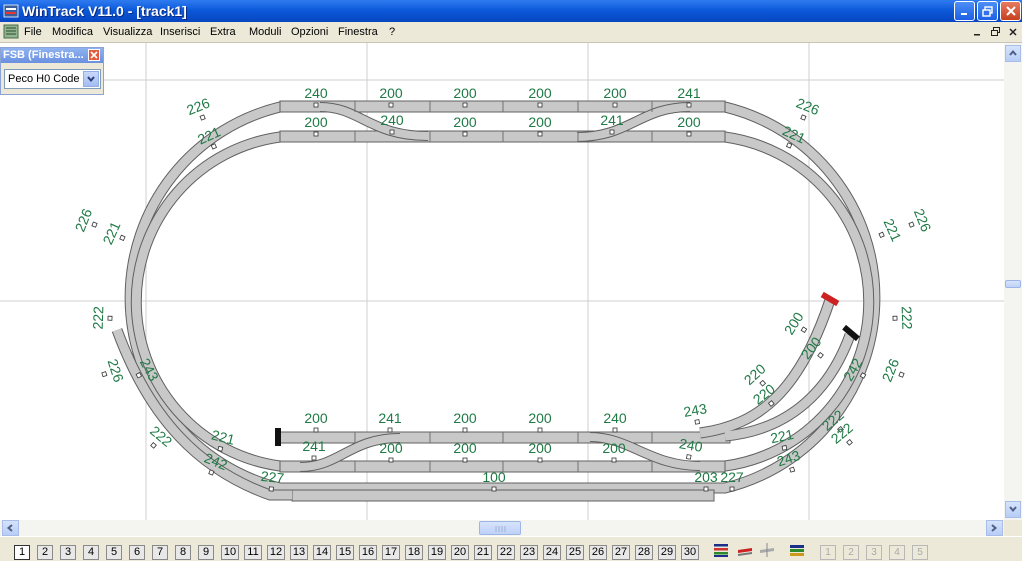 The width and height of the screenshot is (1022, 561). I want to click on fsb-panel: FSB (Finestra... Peco H0 Code, so click(52, 71).